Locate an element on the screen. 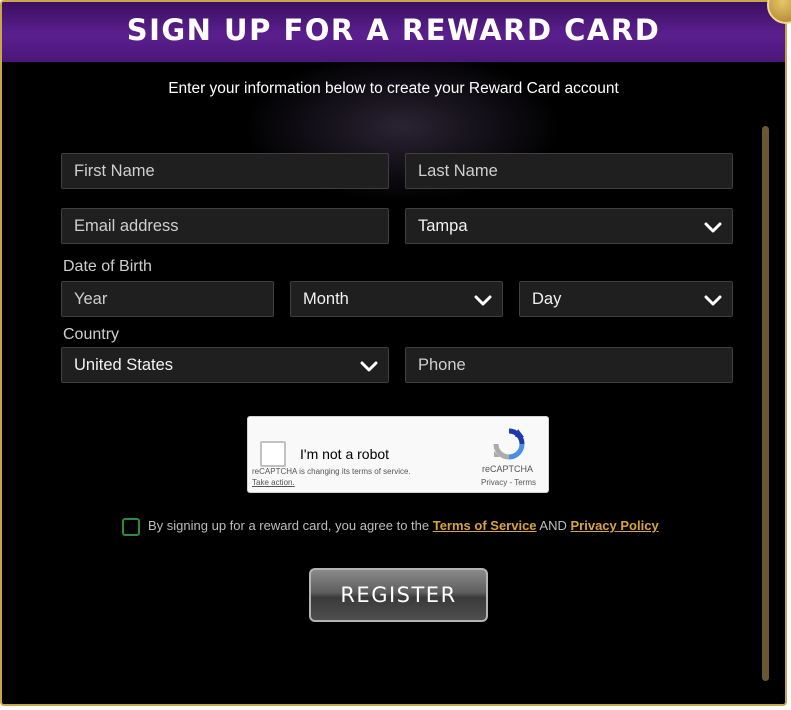 The image size is (791, 710). scrollbar is located at coordinates (765, 403).